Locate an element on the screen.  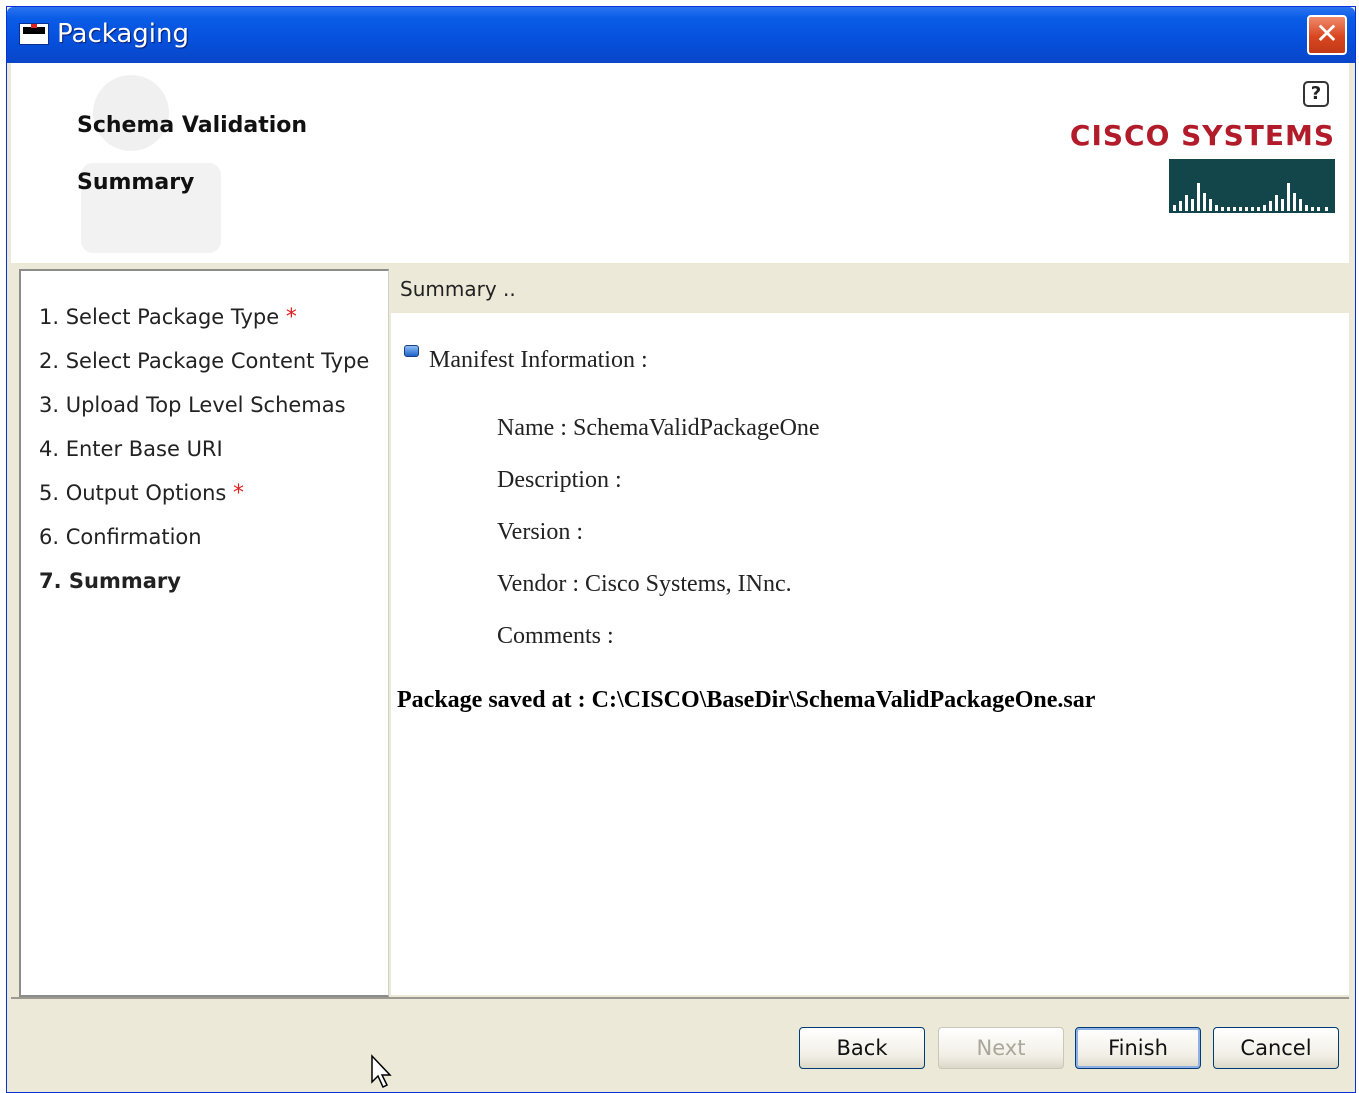
step-upload-top-level-schemas: 3. Upload Top Level Schemas is located at coordinates (192, 405).